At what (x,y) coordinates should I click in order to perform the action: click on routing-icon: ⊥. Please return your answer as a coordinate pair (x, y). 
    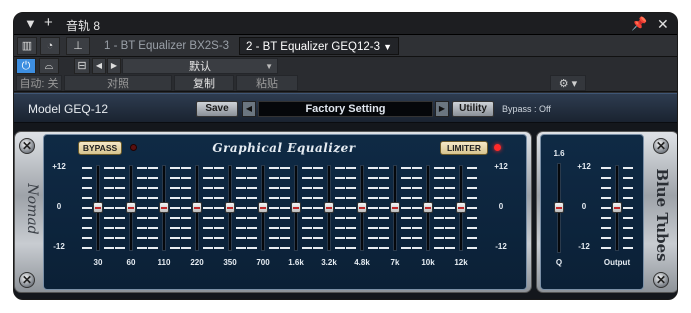
    Looking at the image, I should click on (78, 46).